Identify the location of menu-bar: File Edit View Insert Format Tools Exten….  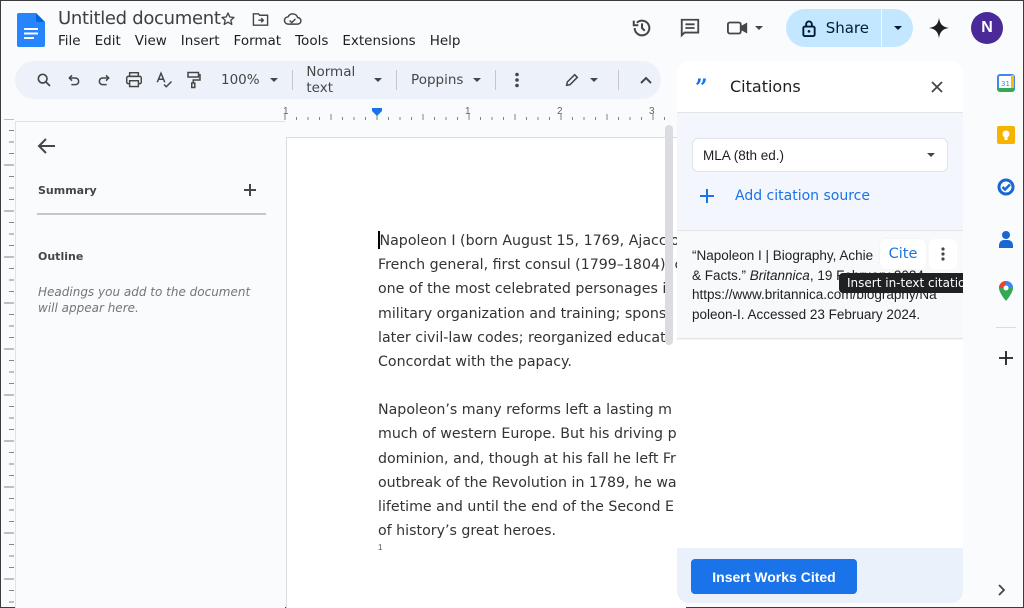
(259, 41).